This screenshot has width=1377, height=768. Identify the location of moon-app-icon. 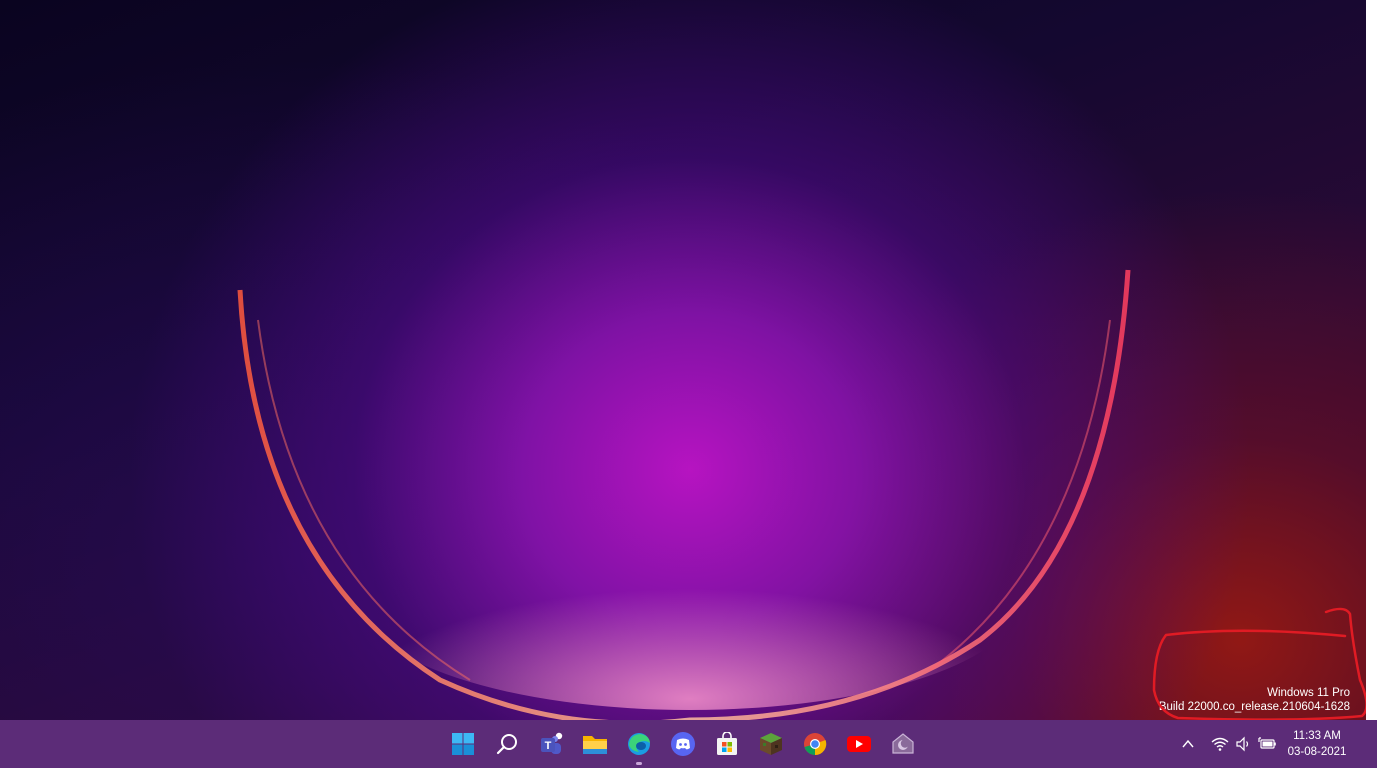
(903, 743).